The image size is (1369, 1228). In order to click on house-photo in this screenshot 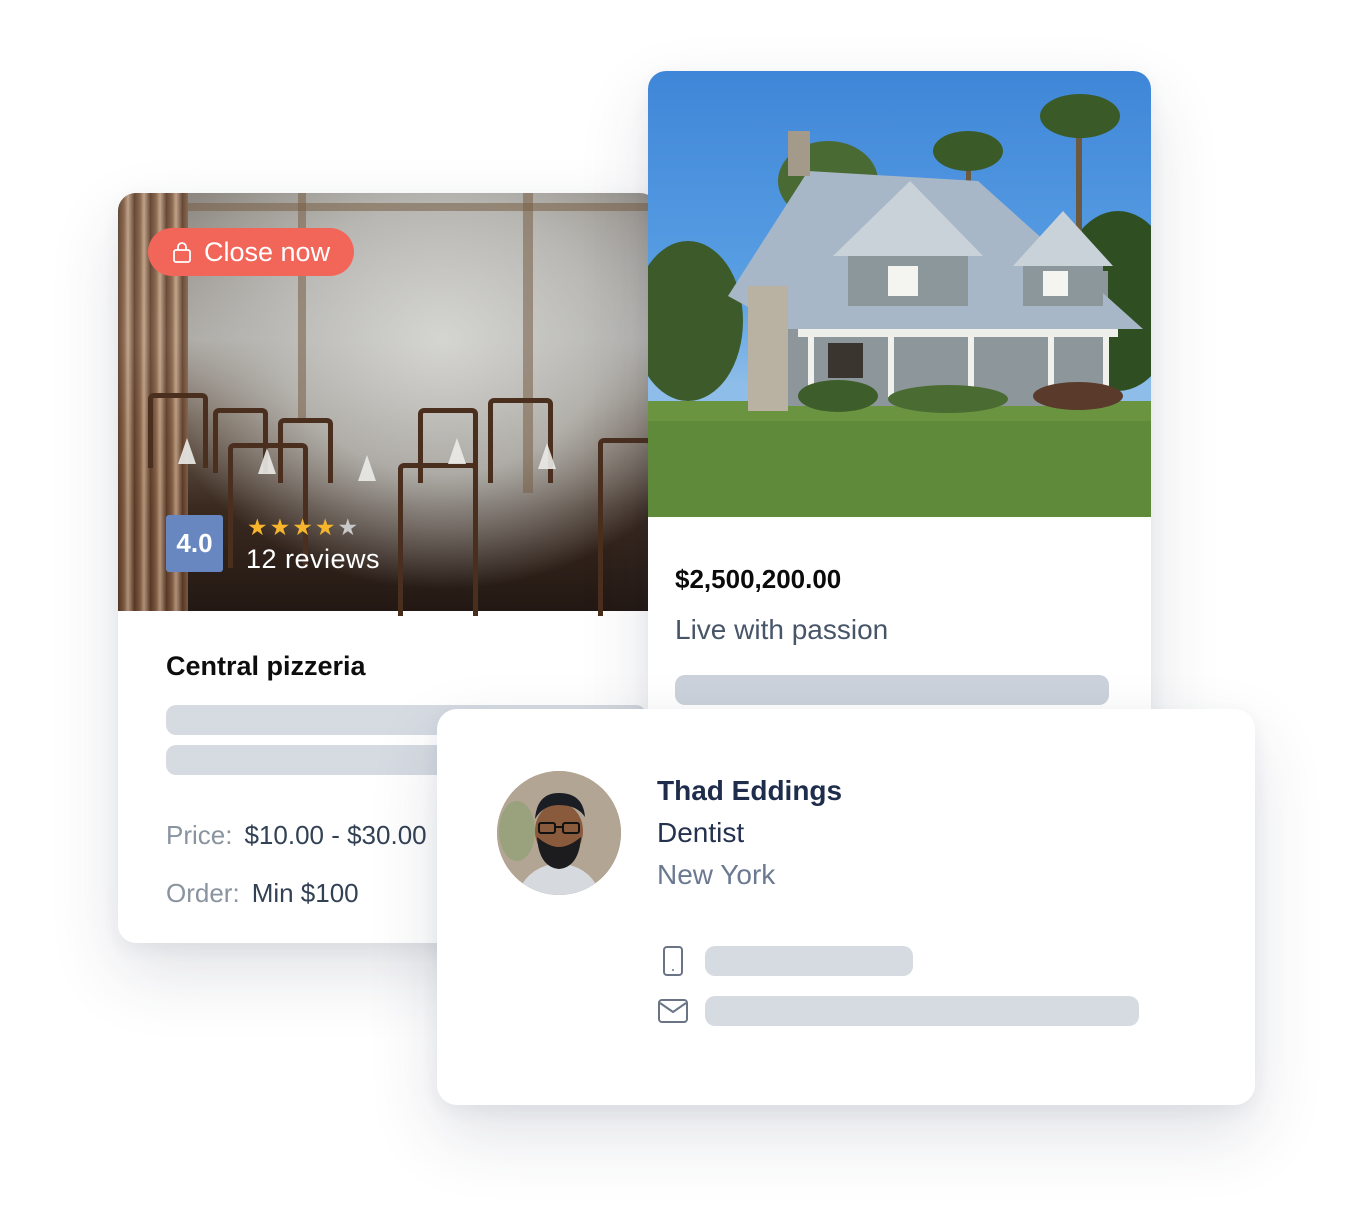, I will do `click(899, 294)`.